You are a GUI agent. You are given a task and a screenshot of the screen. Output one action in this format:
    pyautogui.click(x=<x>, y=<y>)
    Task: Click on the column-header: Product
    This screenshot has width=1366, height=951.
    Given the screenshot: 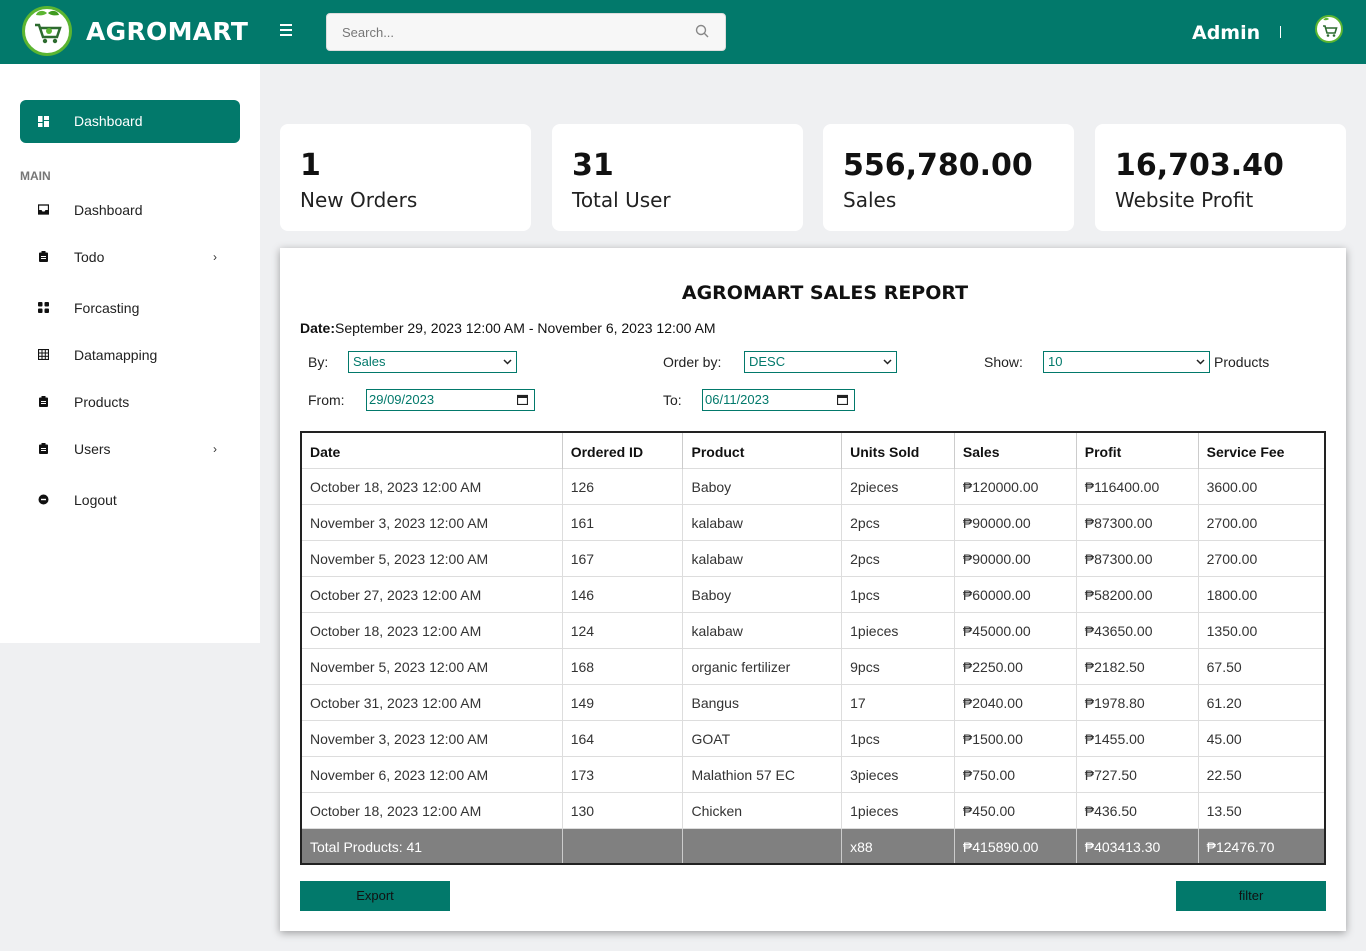 What is the action you would take?
    pyautogui.click(x=762, y=450)
    